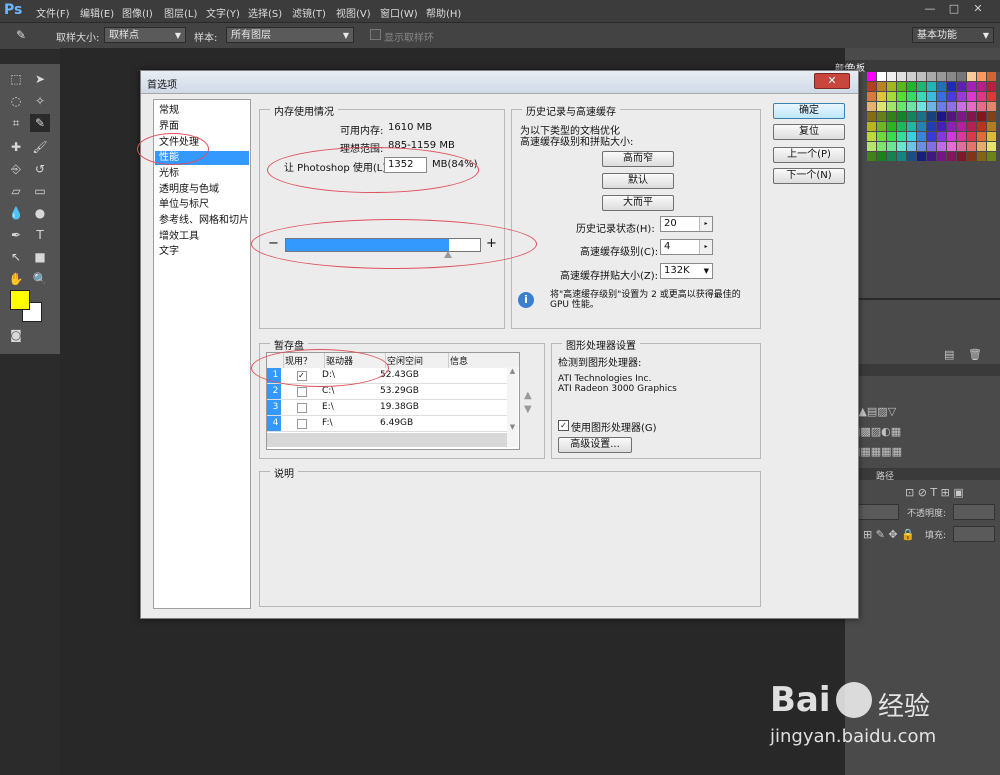 Image resolution: width=1000 pixels, height=775 pixels. Describe the element at coordinates (809, 132) in the screenshot. I see `reset-button: 复位` at that location.